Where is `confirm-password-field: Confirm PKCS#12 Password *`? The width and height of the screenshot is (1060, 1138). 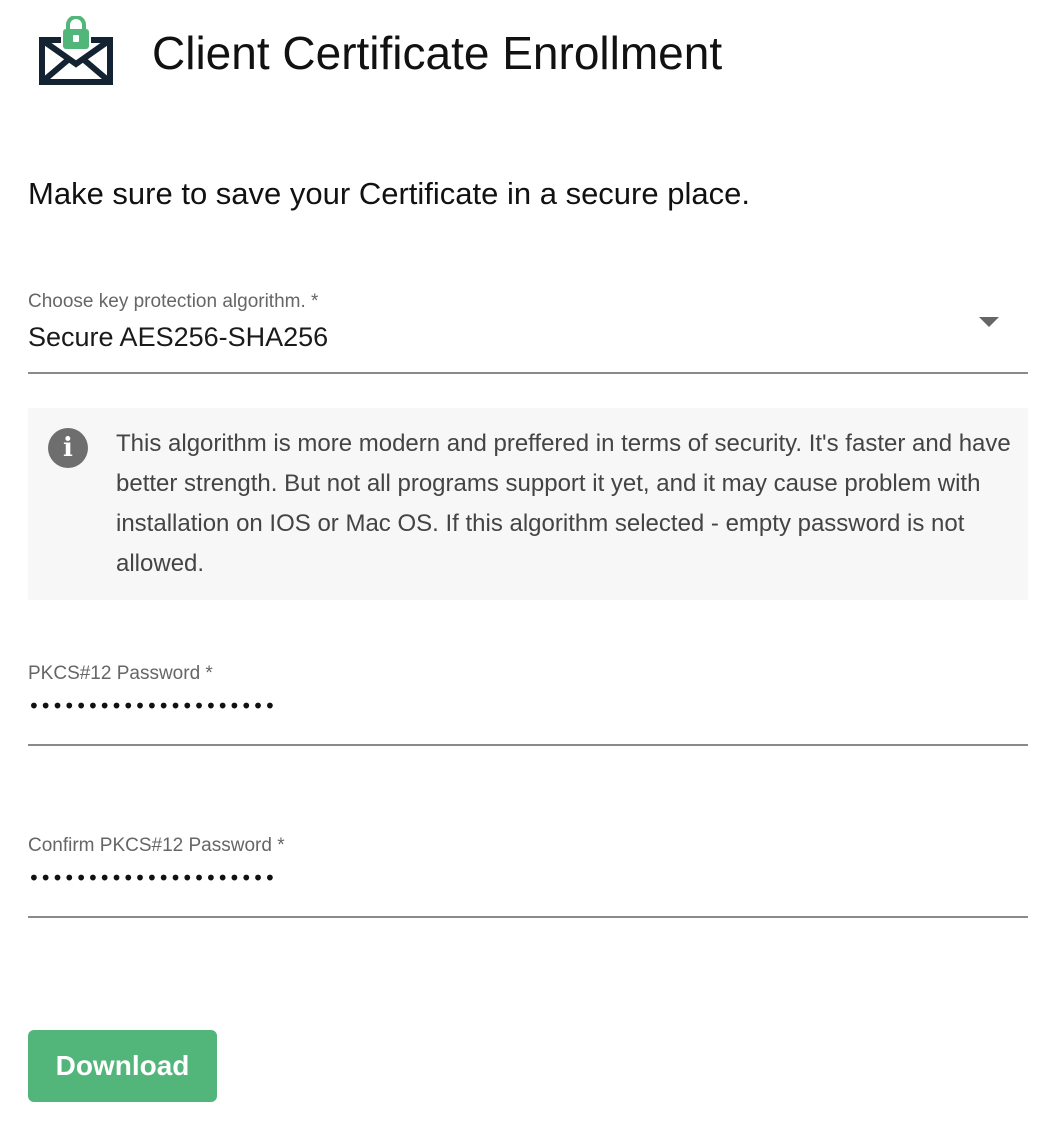 confirm-password-field: Confirm PKCS#12 Password * is located at coordinates (528, 876).